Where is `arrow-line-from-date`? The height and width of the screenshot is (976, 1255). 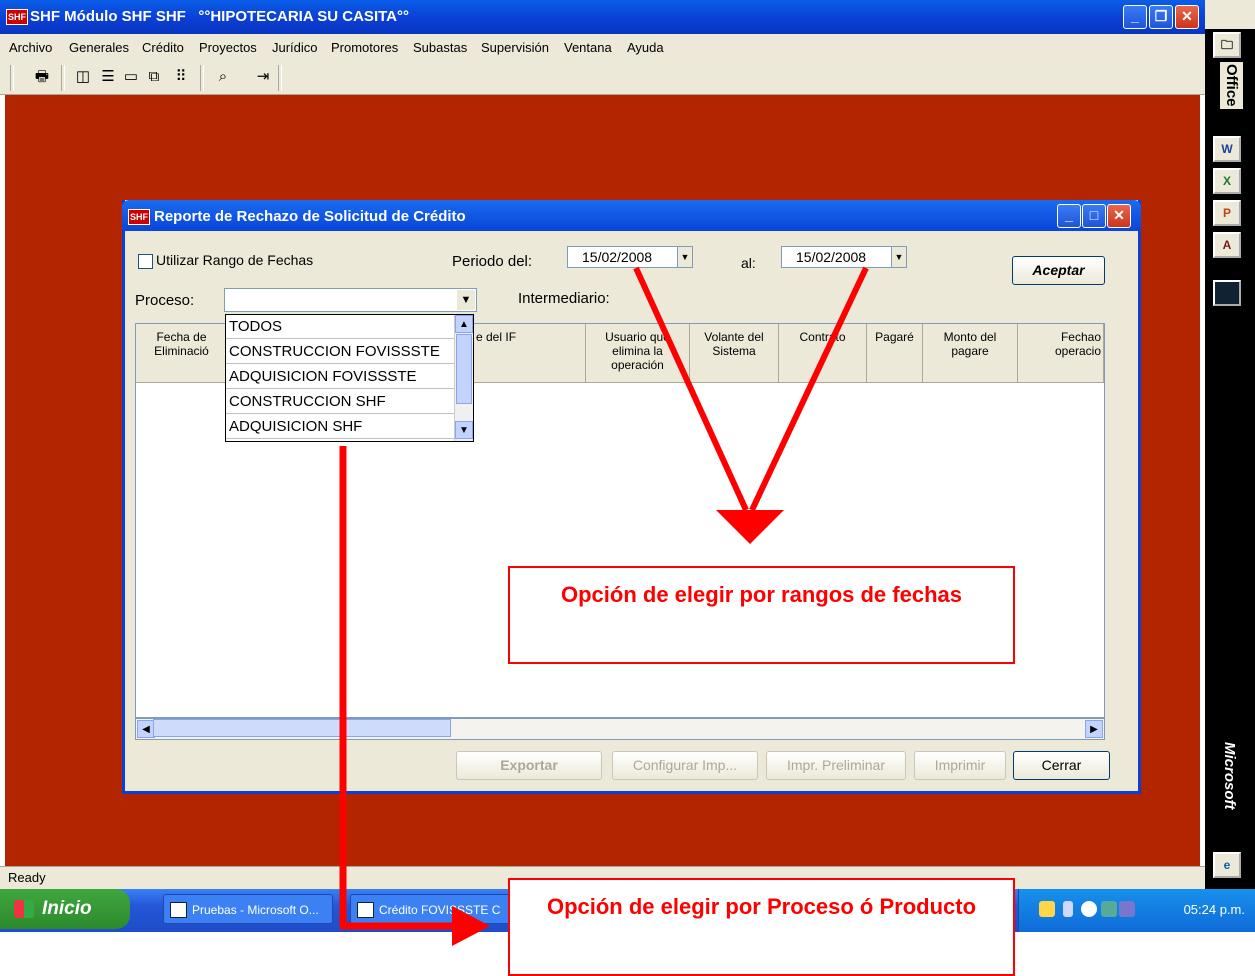 arrow-line-from-date is located at coordinates (691, 389).